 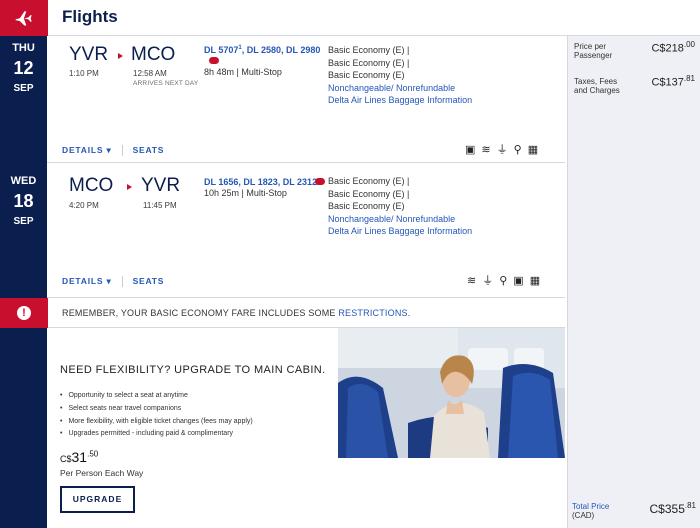 I want to click on price-per-passenger: C$218.00, so click(x=673, y=47).